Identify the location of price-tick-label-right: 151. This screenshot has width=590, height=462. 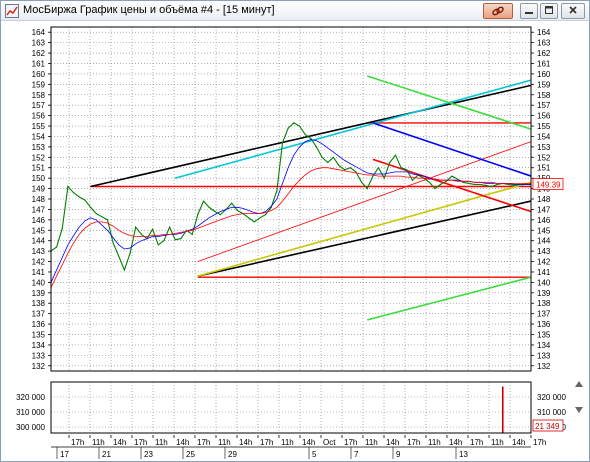
(544, 168).